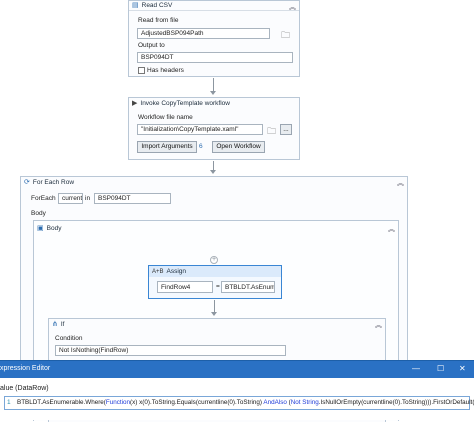 Image resolution: width=474 pixels, height=422 pixels. What do you see at coordinates (216, 228) in the screenshot?
I see `body-header: ▣ Body` at bounding box center [216, 228].